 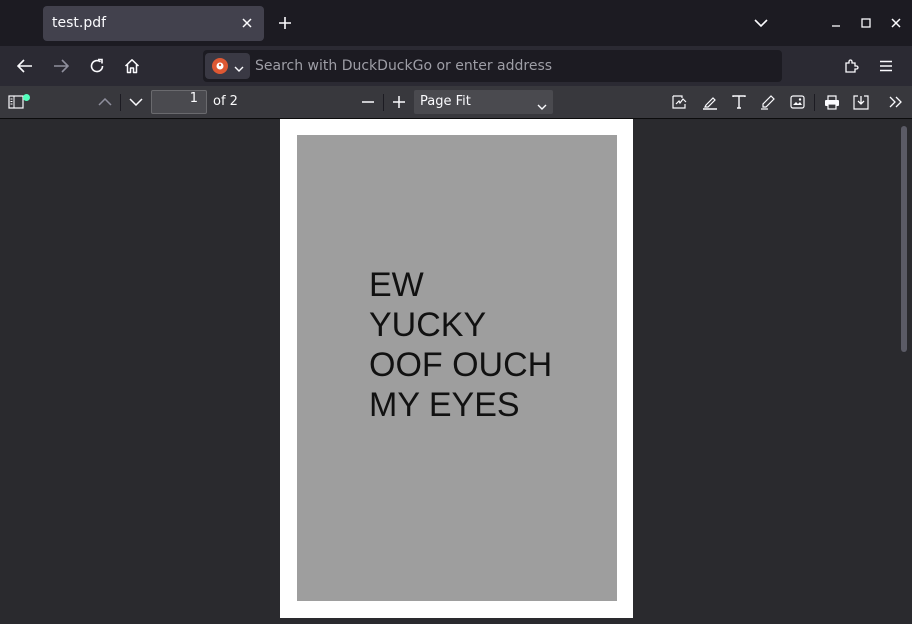 What do you see at coordinates (866, 23) in the screenshot?
I see `maximize-icon` at bounding box center [866, 23].